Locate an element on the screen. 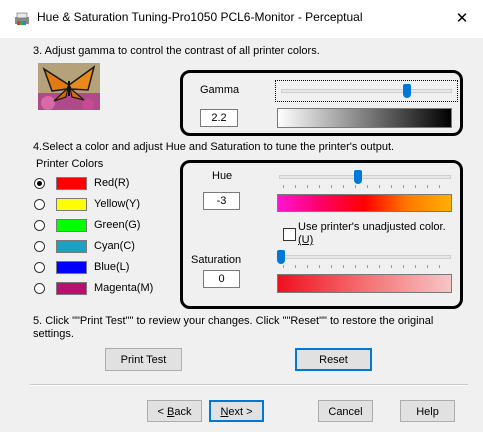  printer-color-option: Green(G) is located at coordinates (104, 226).